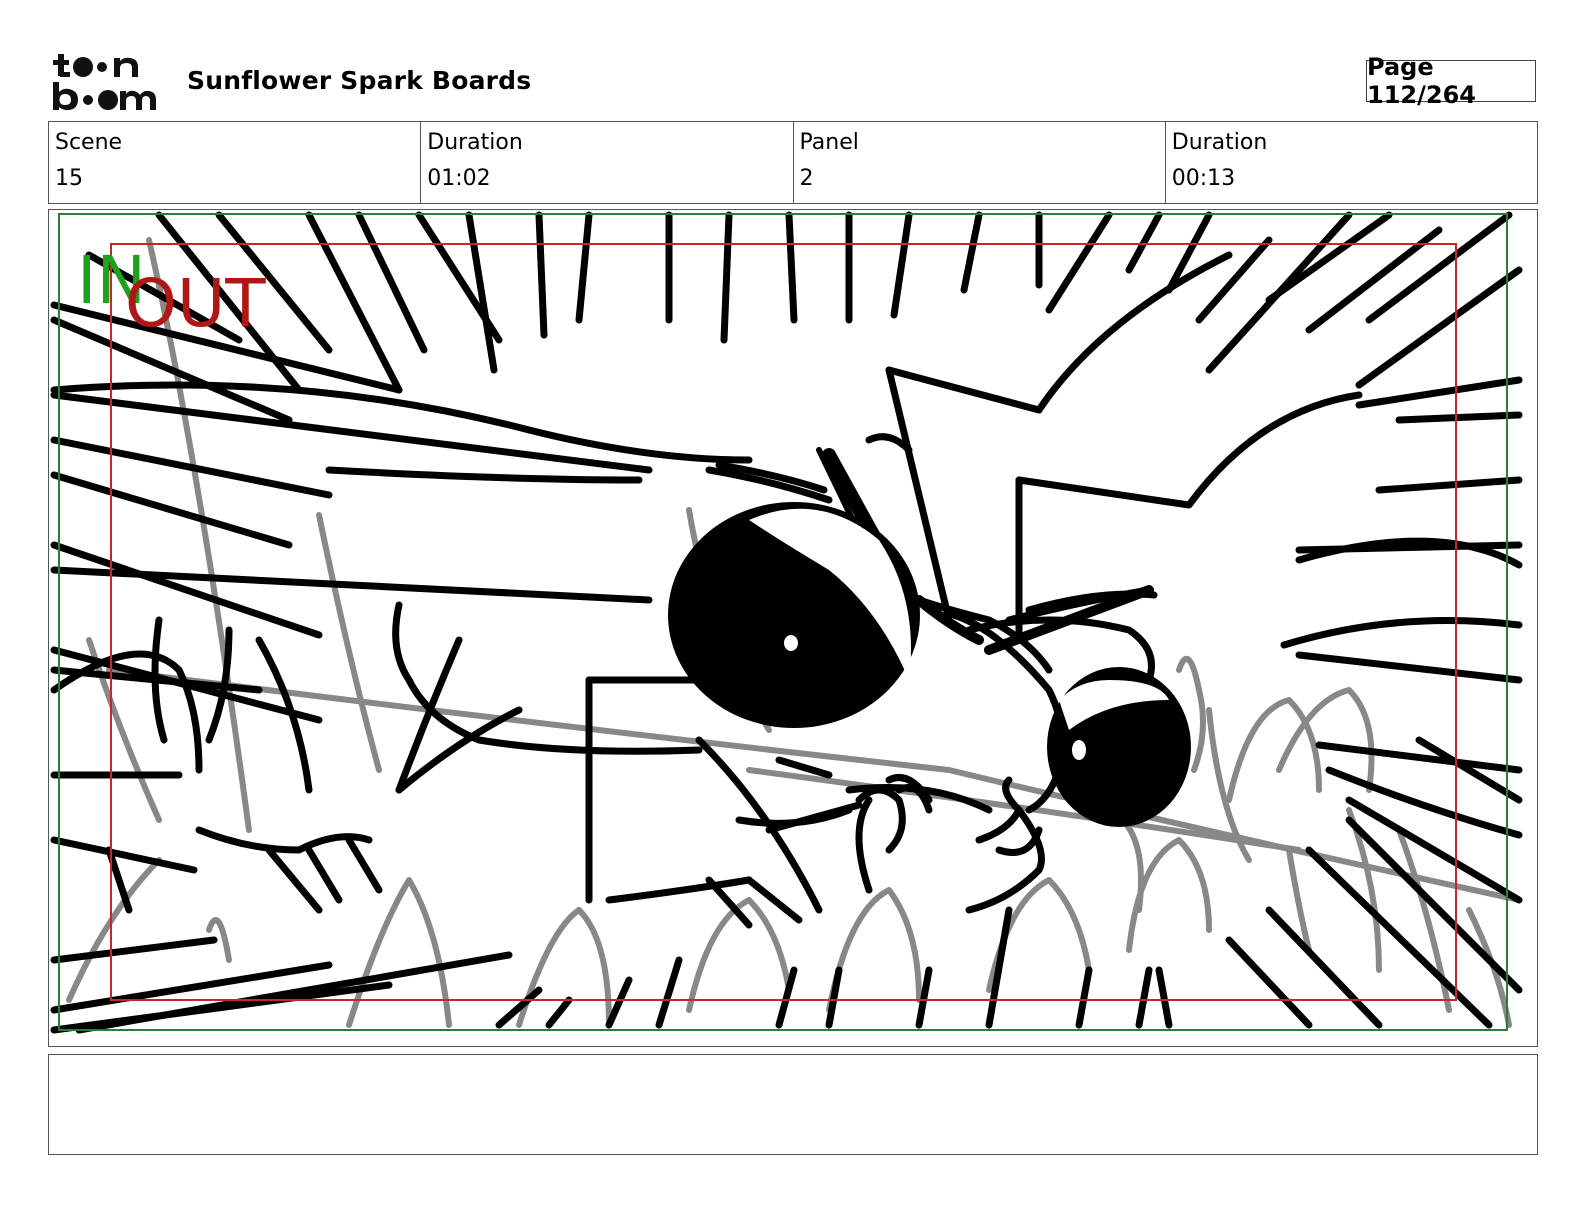  What do you see at coordinates (607, 162) in the screenshot?
I see `scene-duration-cell: Duration 01:02` at bounding box center [607, 162].